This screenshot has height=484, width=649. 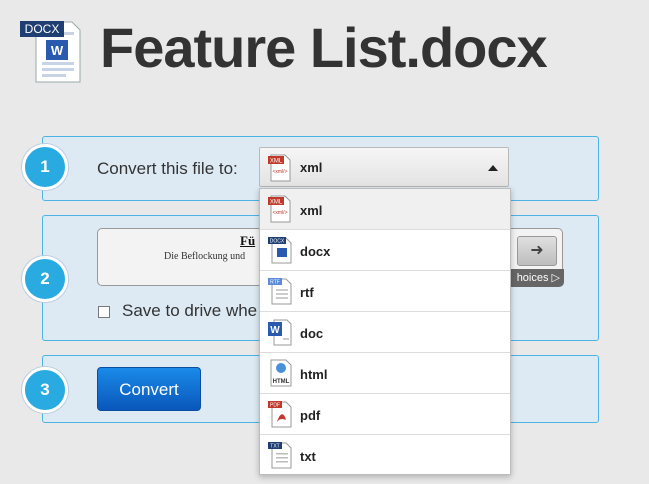 I want to click on pdf-file-icon: PDF, so click(x=280, y=416).